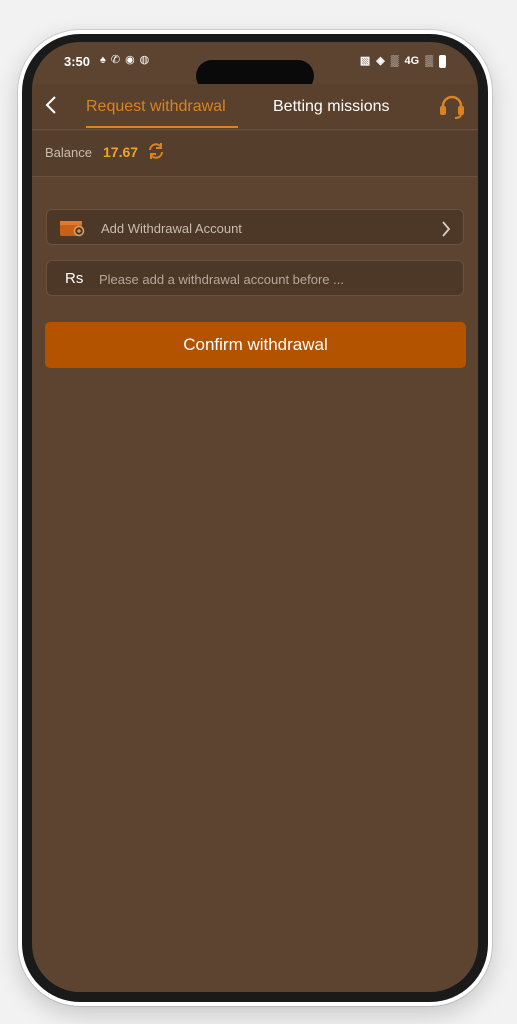  What do you see at coordinates (331, 107) in the screenshot?
I see `tab-betting-missions: Betting missions` at bounding box center [331, 107].